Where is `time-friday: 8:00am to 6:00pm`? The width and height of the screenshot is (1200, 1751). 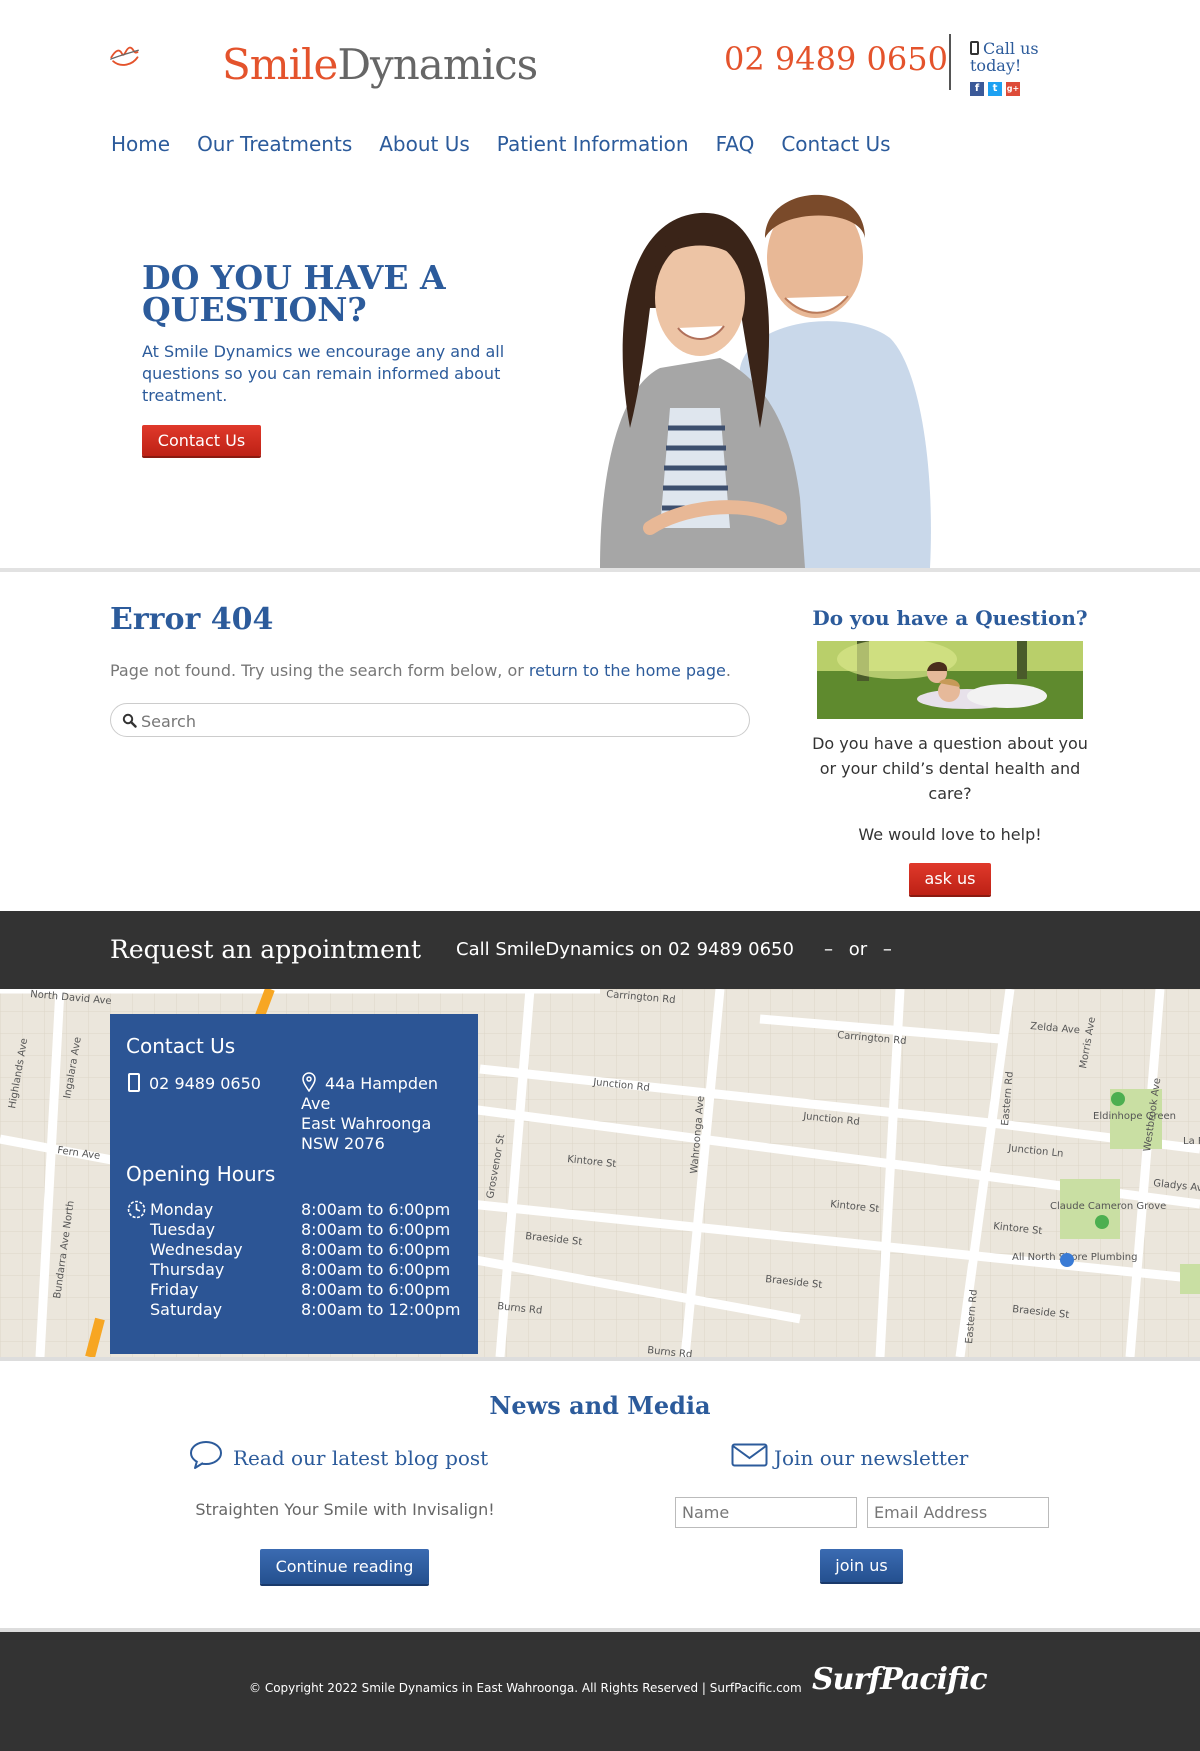
time-friday: 8:00am to 6:00pm is located at coordinates (376, 1289).